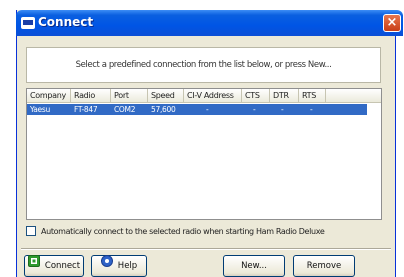 Image resolution: width=404 pixels, height=277 pixels. I want to click on help-button-label: Help, so click(127, 266).